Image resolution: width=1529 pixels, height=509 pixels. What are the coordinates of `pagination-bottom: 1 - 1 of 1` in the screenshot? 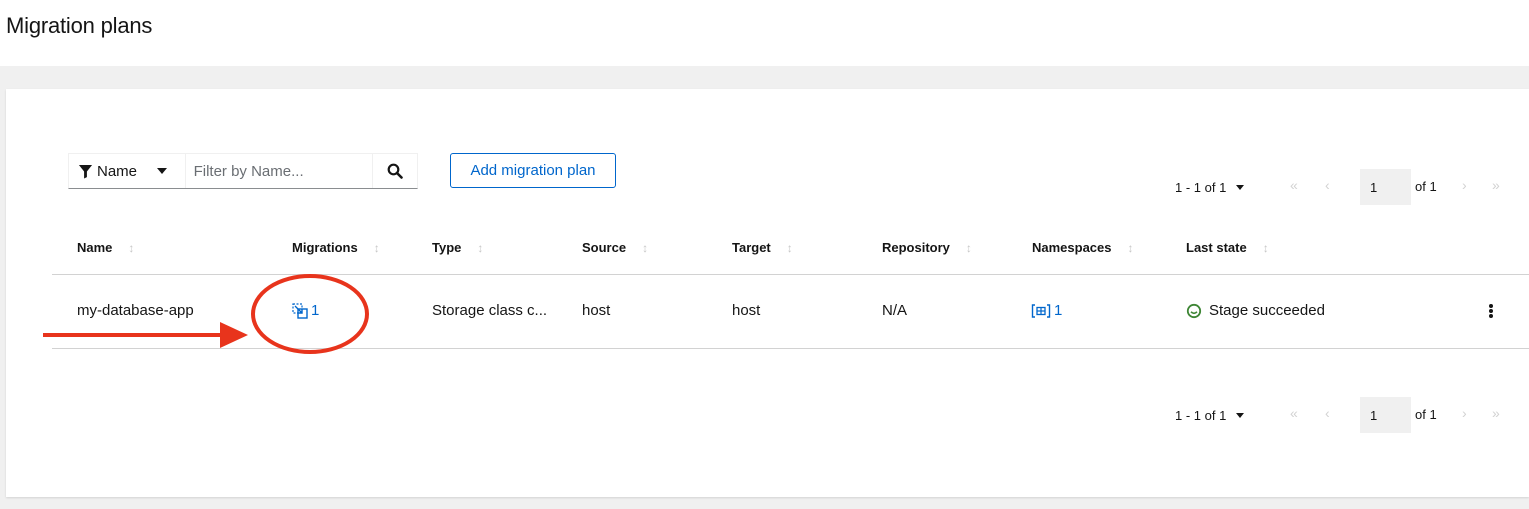 It's located at (1210, 415).